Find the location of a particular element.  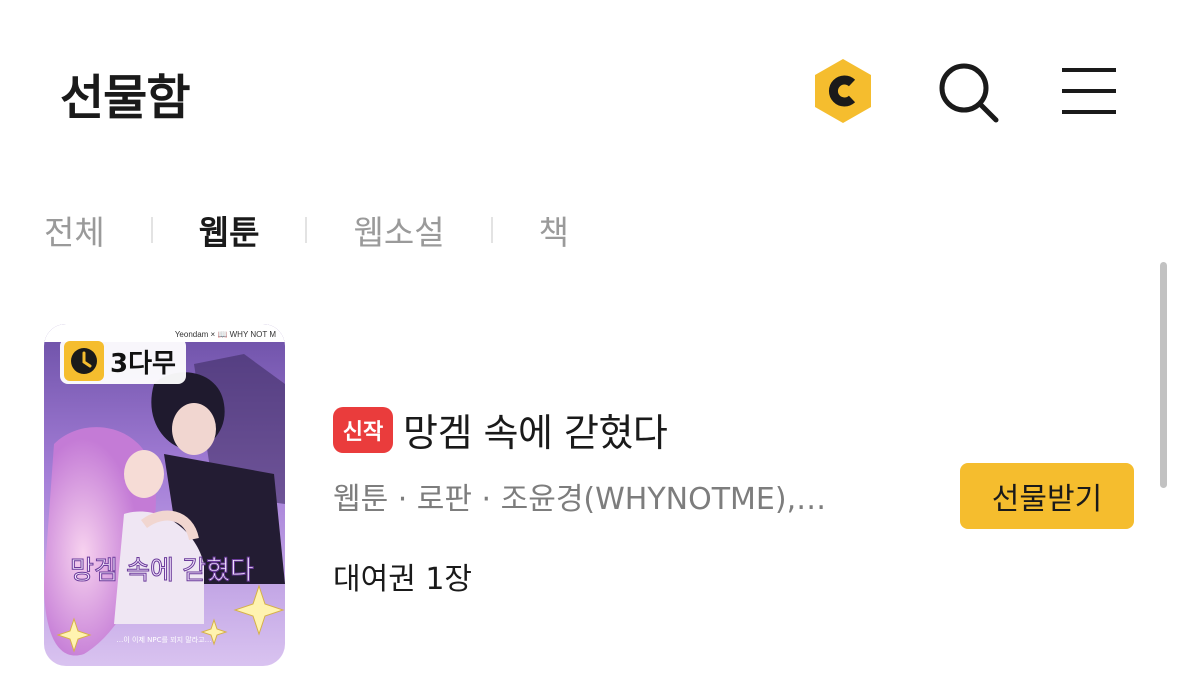

search-button is located at coordinates (969, 93).